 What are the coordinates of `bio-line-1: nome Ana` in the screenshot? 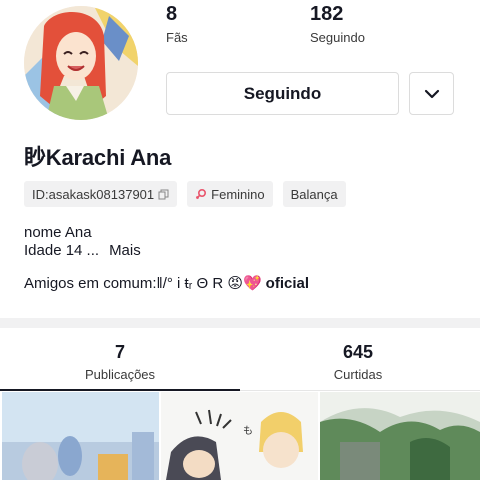 It's located at (58, 232).